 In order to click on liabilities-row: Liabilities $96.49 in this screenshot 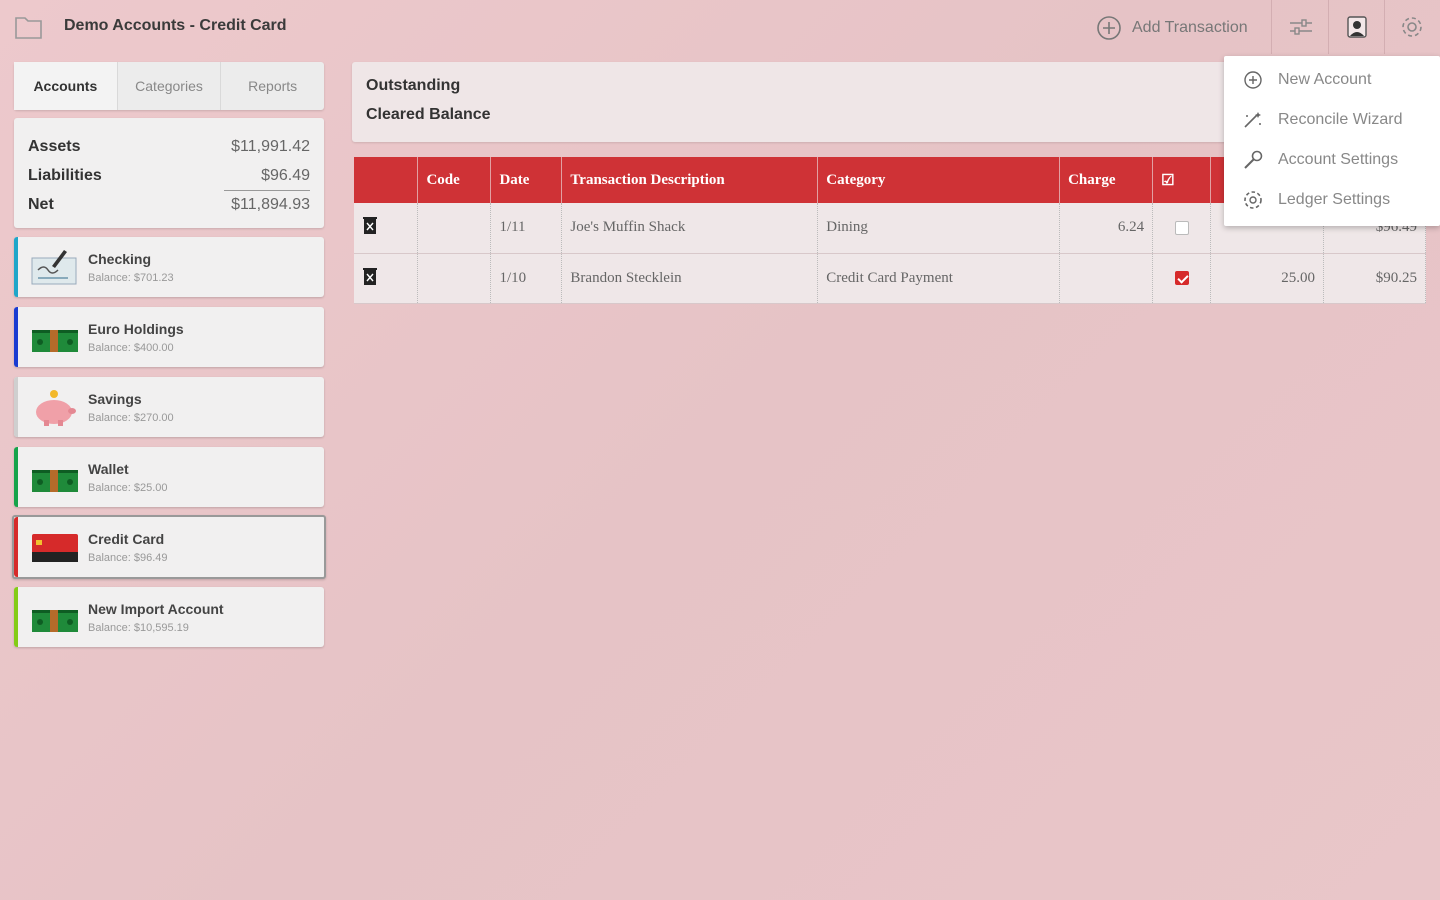, I will do `click(169, 175)`.